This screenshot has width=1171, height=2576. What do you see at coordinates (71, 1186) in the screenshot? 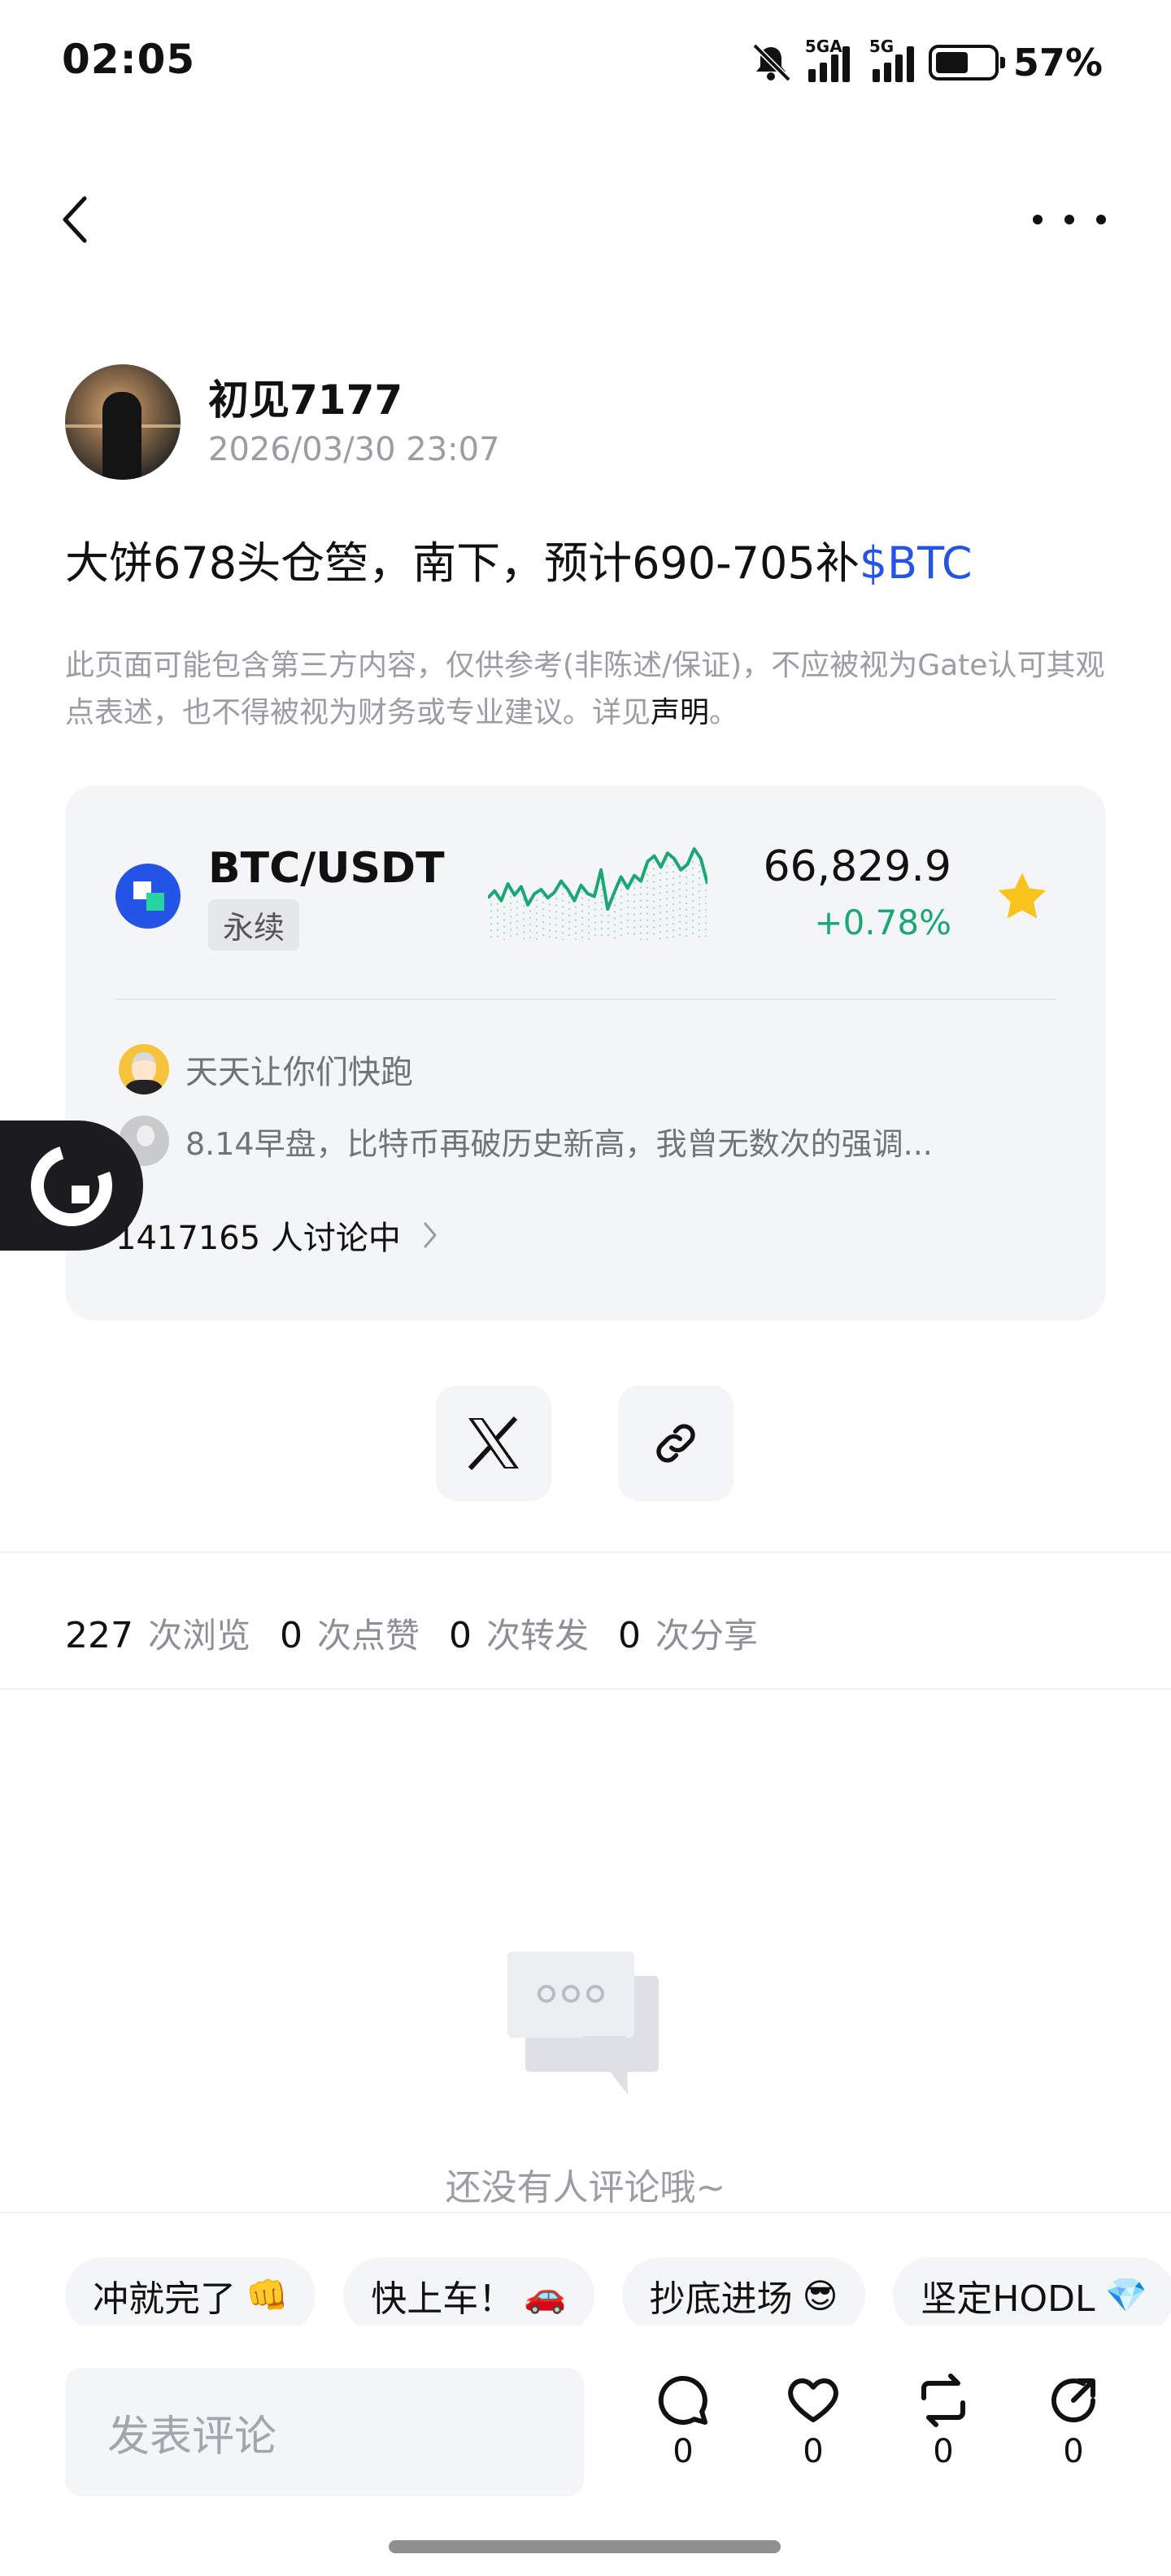
I see `floating-gate-widget` at bounding box center [71, 1186].